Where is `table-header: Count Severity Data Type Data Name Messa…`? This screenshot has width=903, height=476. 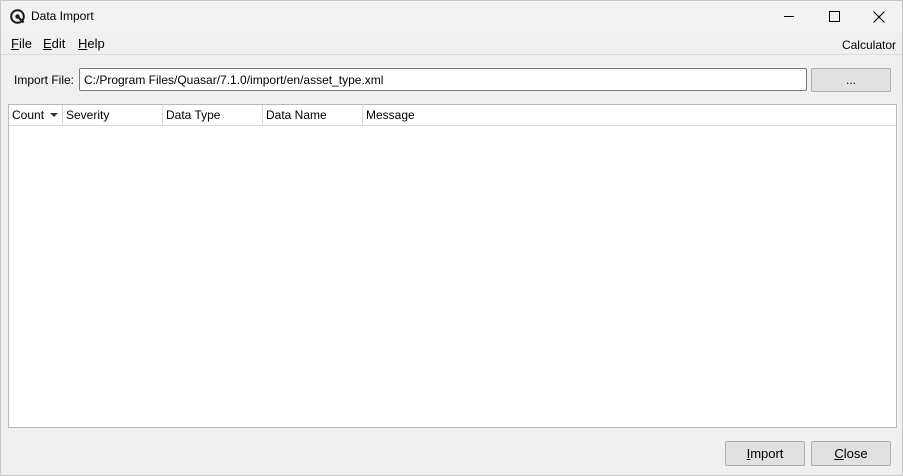
table-header: Count Severity Data Type Data Name Messa… is located at coordinates (452, 115).